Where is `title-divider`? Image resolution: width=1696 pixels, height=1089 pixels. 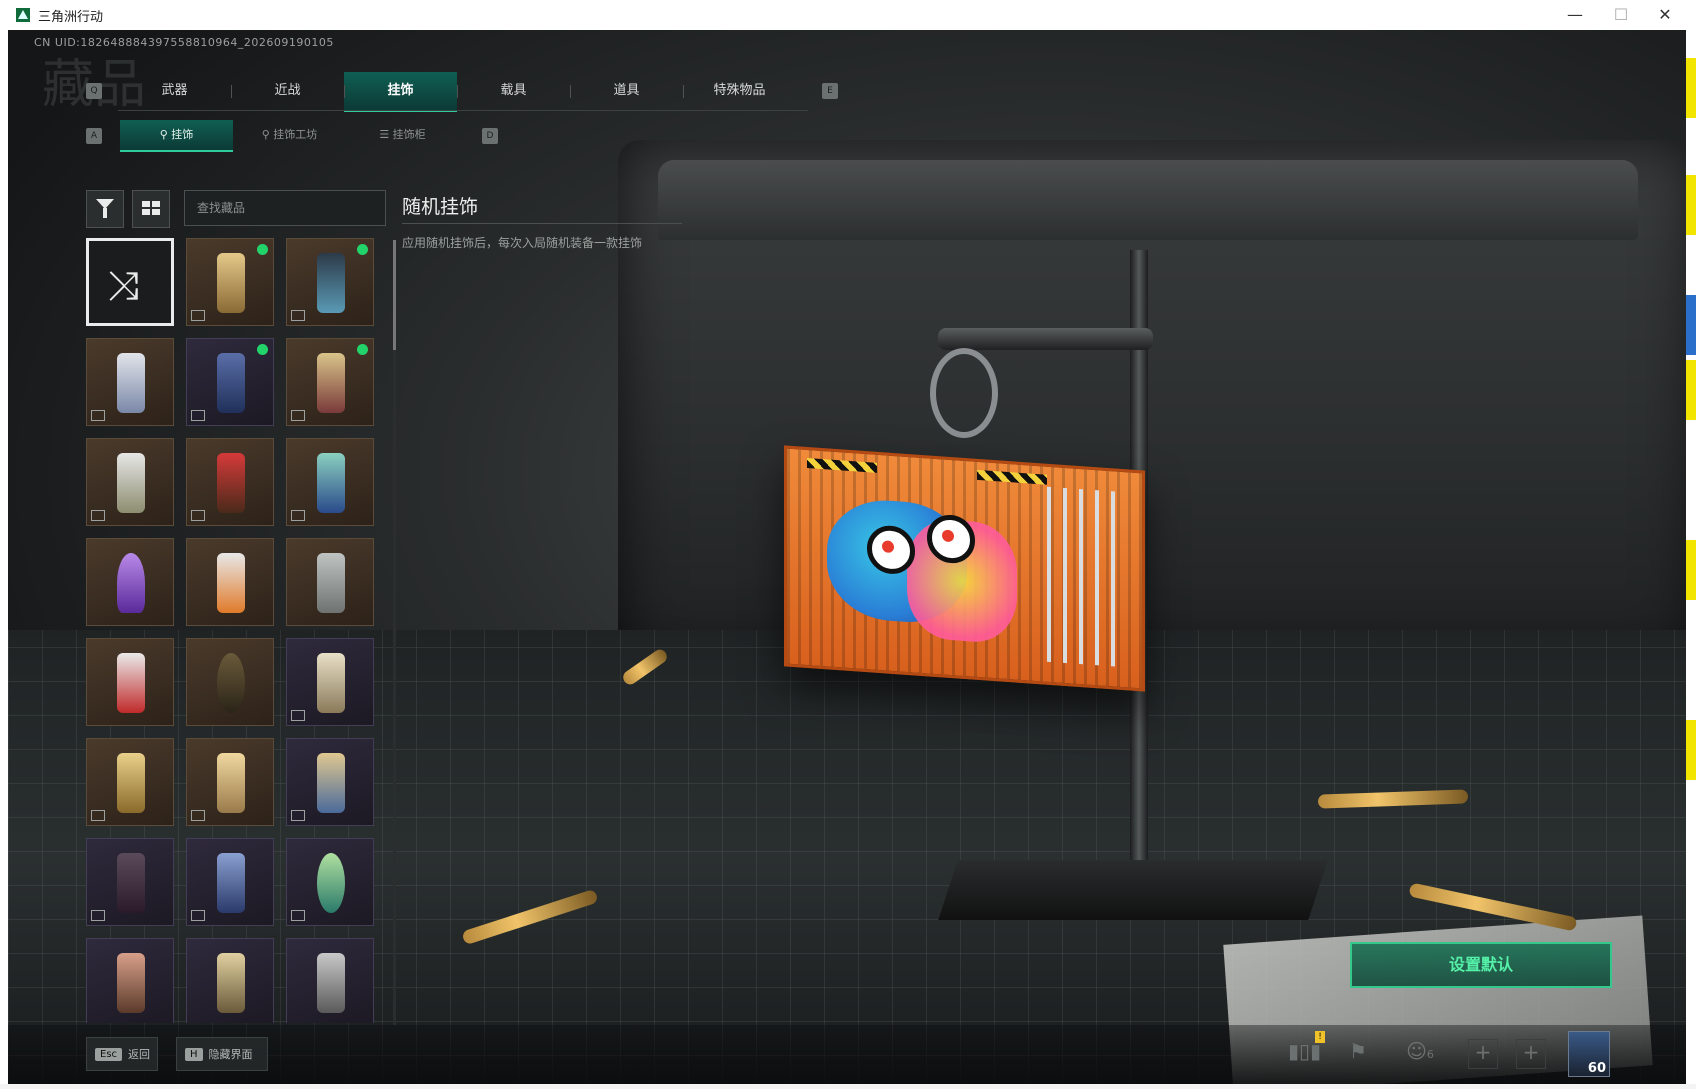 title-divider is located at coordinates (542, 223).